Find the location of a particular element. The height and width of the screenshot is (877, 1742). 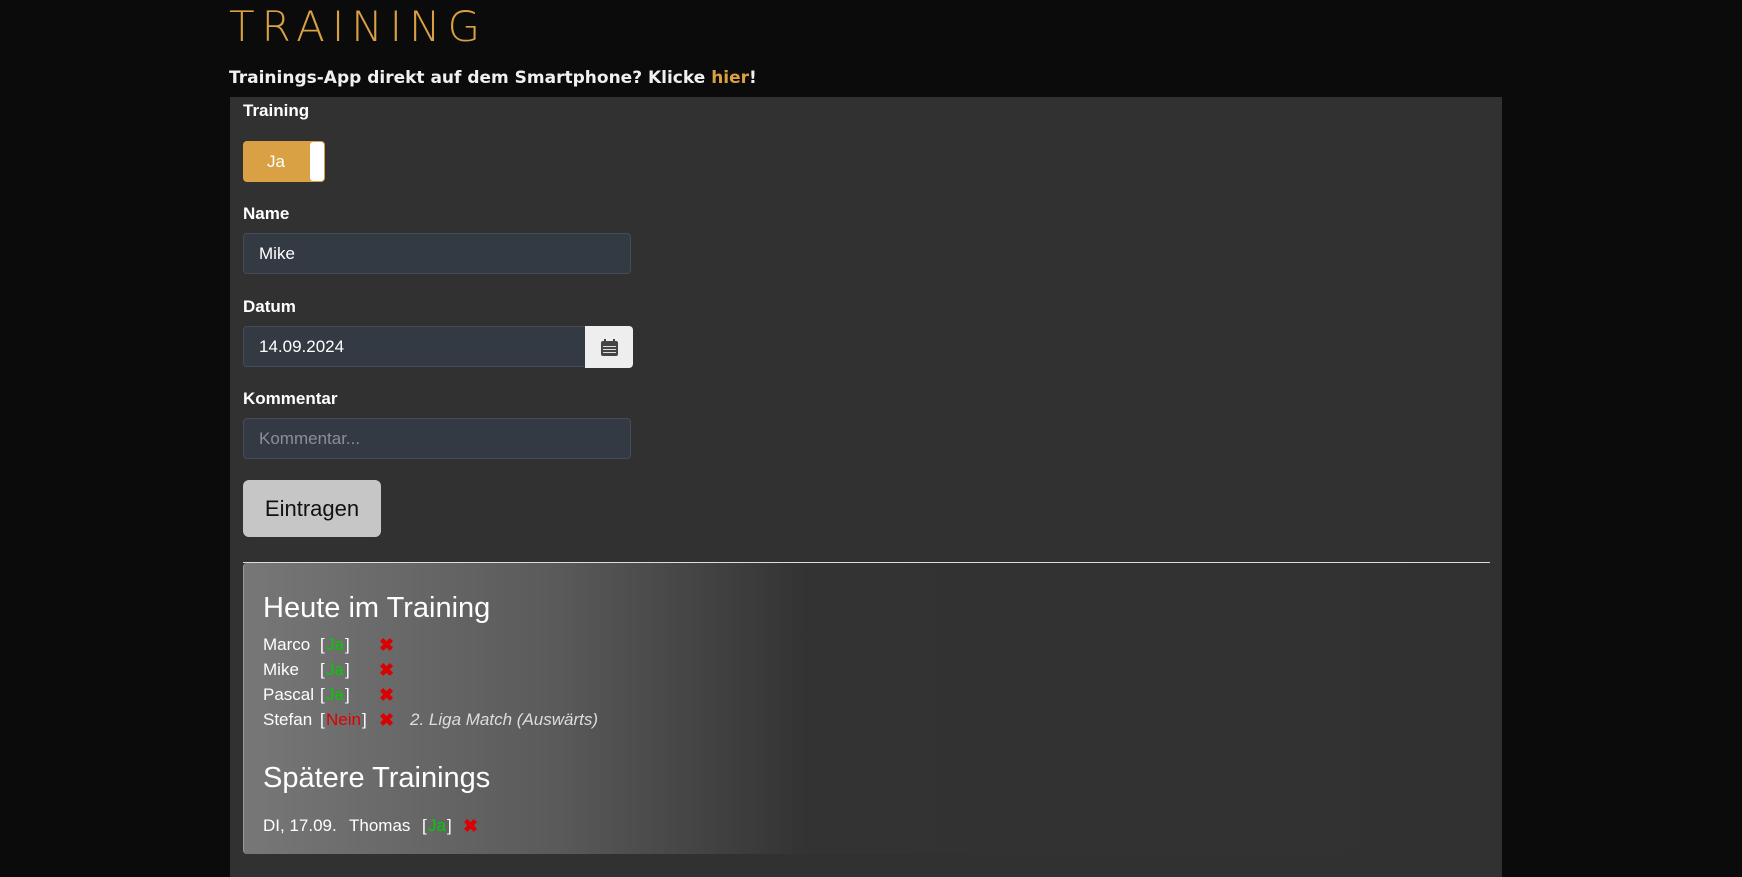

entry-name: Stefan is located at coordinates (288, 719).